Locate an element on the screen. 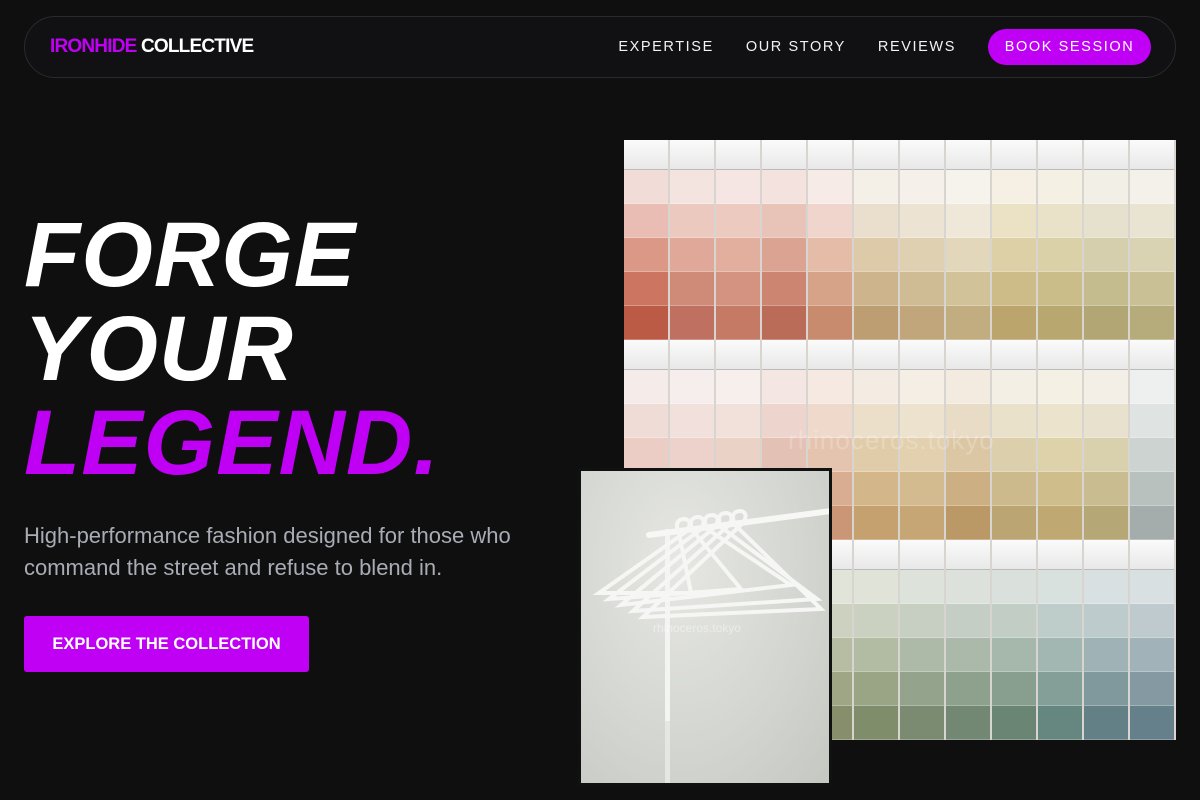 The width and height of the screenshot is (1200, 800). explore-collection-button: EXPLORE THE COLLECTION is located at coordinates (166, 644).